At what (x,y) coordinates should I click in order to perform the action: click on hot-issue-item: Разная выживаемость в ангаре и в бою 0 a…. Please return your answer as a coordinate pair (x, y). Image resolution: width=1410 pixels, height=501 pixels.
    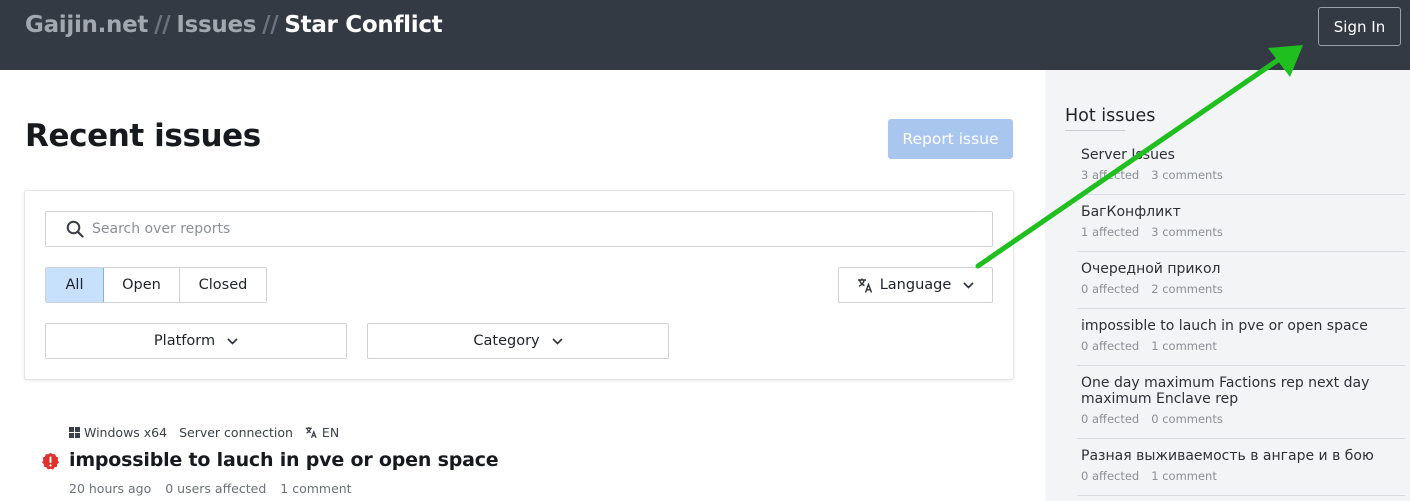
    Looking at the image, I should click on (1241, 472).